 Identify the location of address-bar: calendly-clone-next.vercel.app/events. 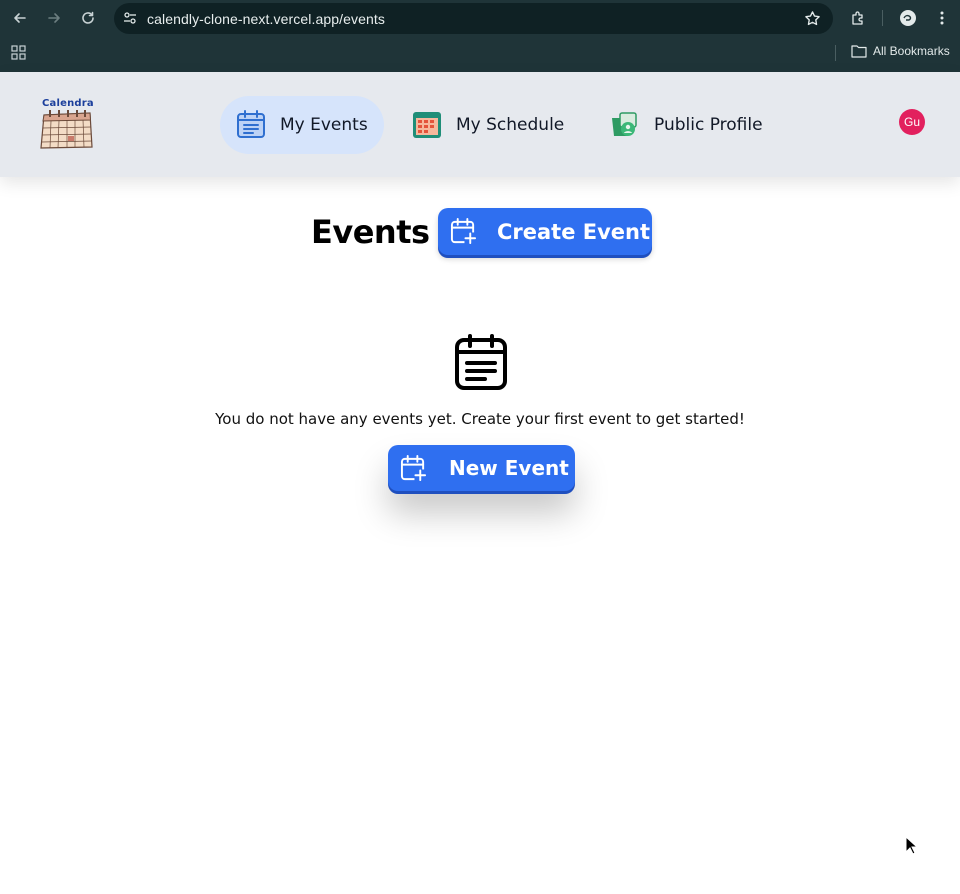
(473, 18).